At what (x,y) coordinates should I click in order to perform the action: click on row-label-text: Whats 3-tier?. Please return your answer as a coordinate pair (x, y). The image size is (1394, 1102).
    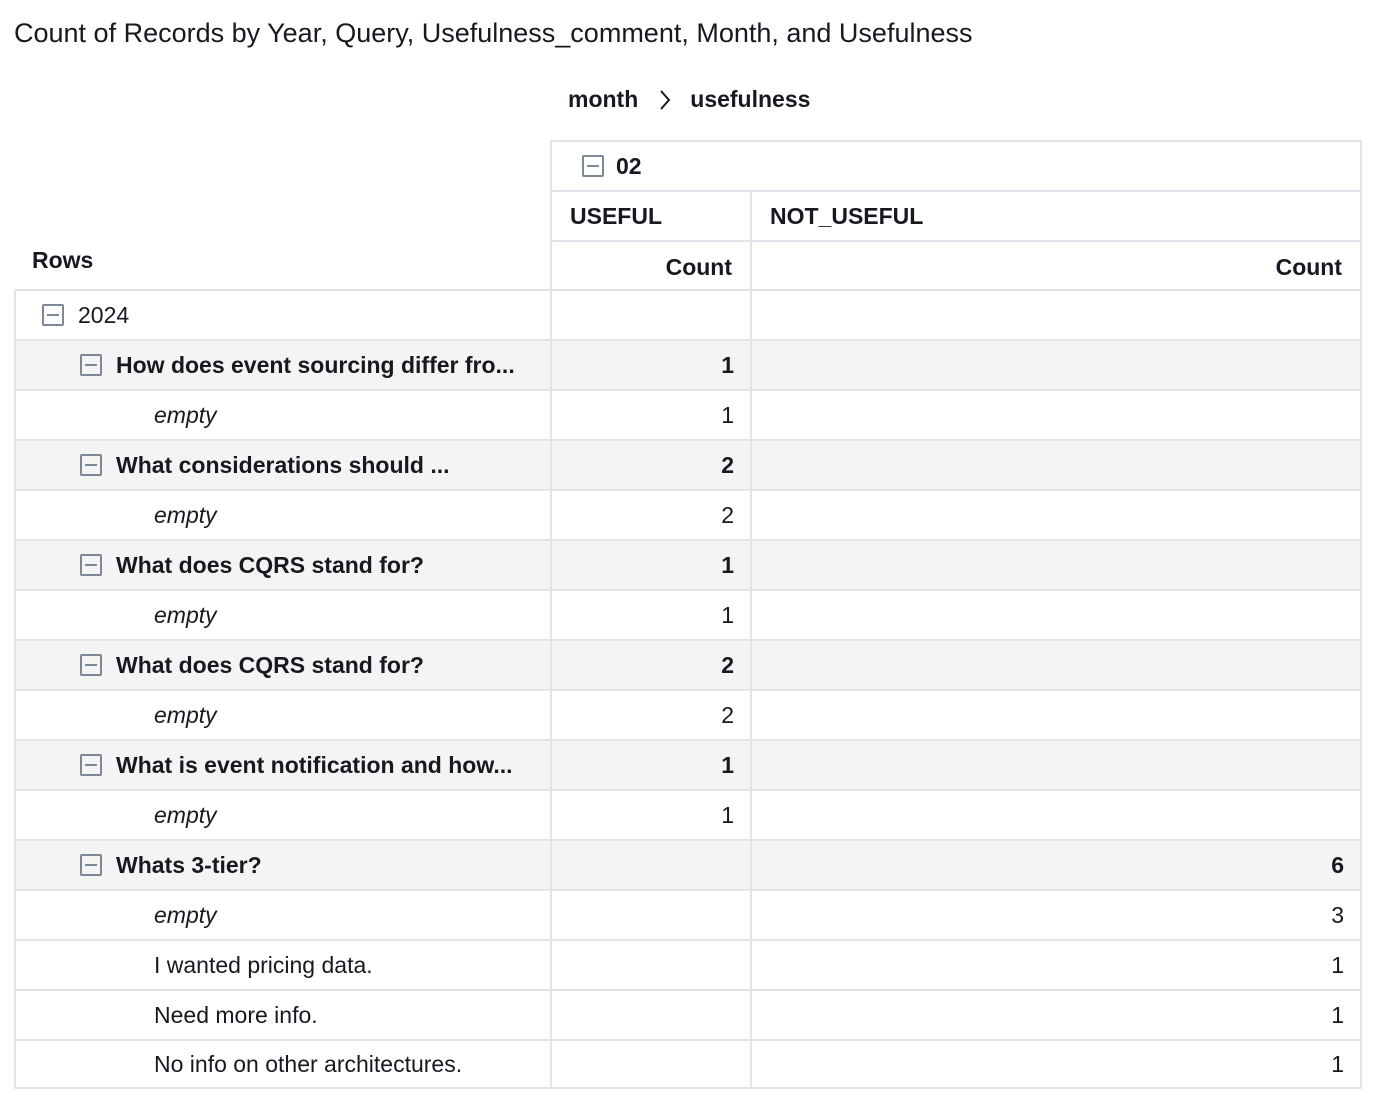
    Looking at the image, I should click on (189, 864).